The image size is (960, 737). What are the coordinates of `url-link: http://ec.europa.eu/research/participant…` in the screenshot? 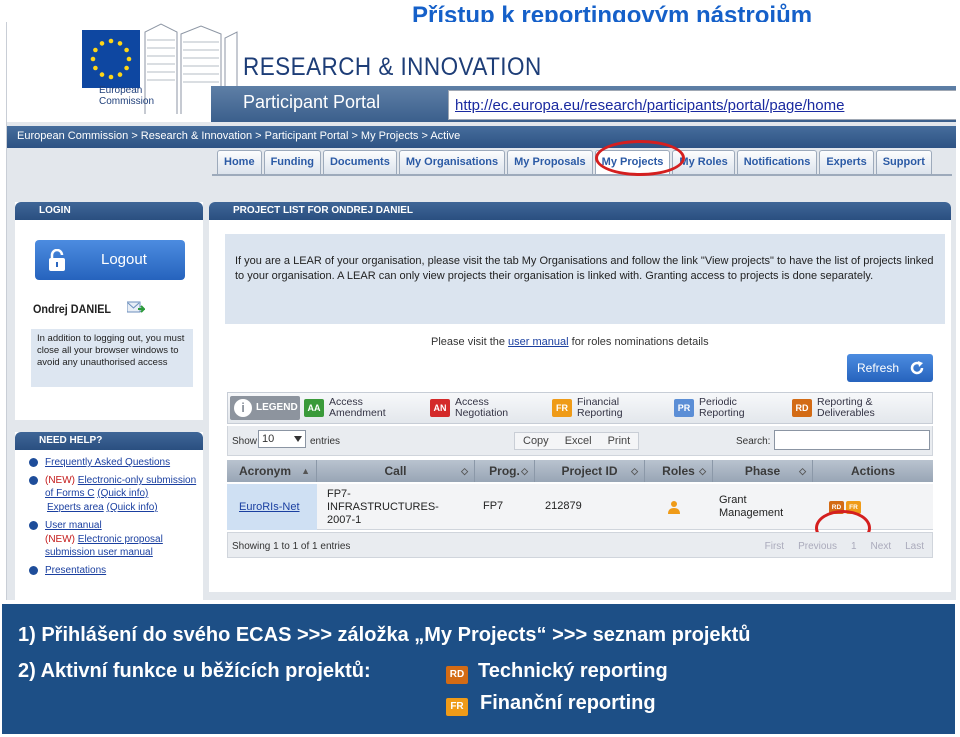 It's located at (649, 105).